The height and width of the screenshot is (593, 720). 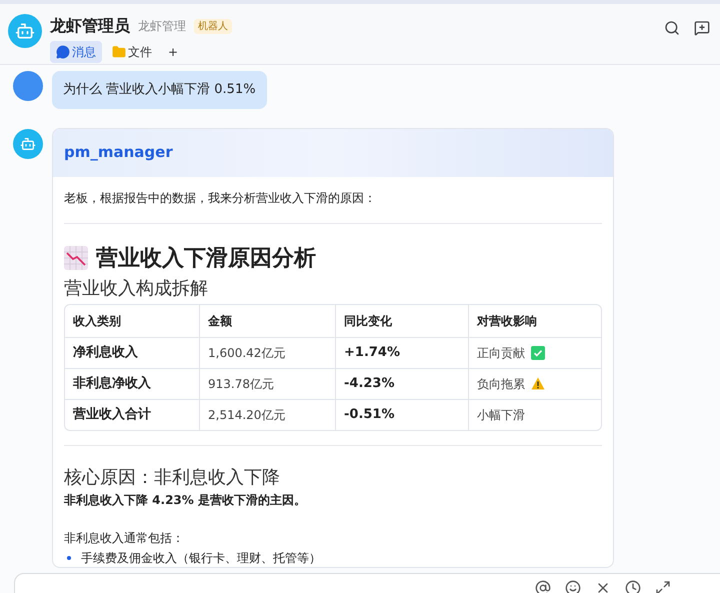 What do you see at coordinates (76, 258) in the screenshot?
I see `chart-decrease-icon` at bounding box center [76, 258].